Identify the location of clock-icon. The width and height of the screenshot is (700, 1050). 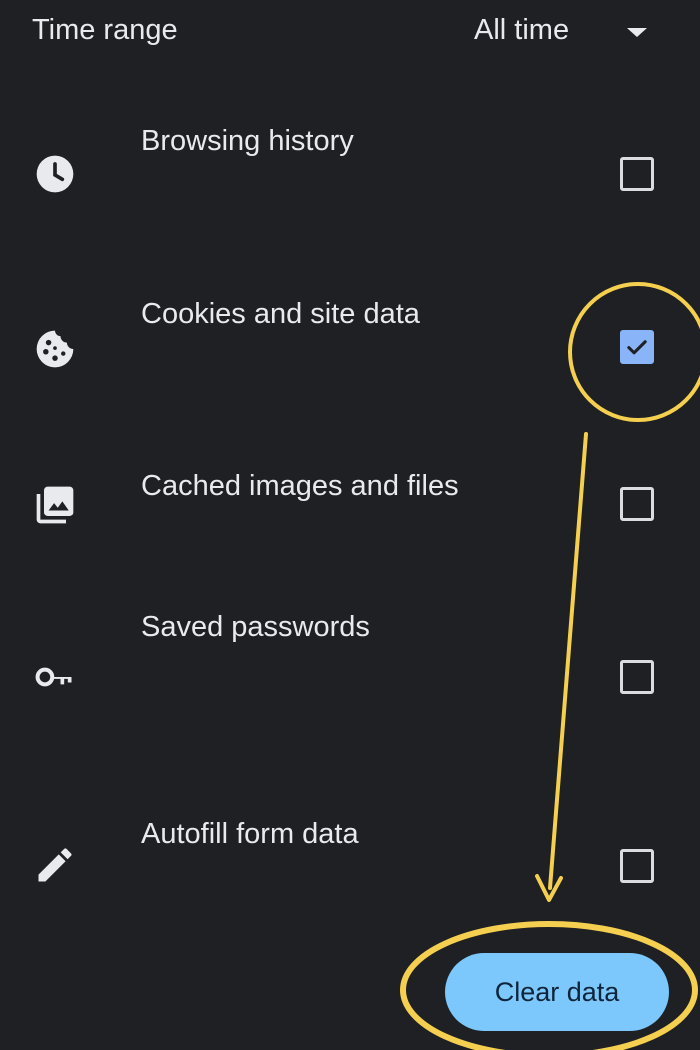
(55, 174).